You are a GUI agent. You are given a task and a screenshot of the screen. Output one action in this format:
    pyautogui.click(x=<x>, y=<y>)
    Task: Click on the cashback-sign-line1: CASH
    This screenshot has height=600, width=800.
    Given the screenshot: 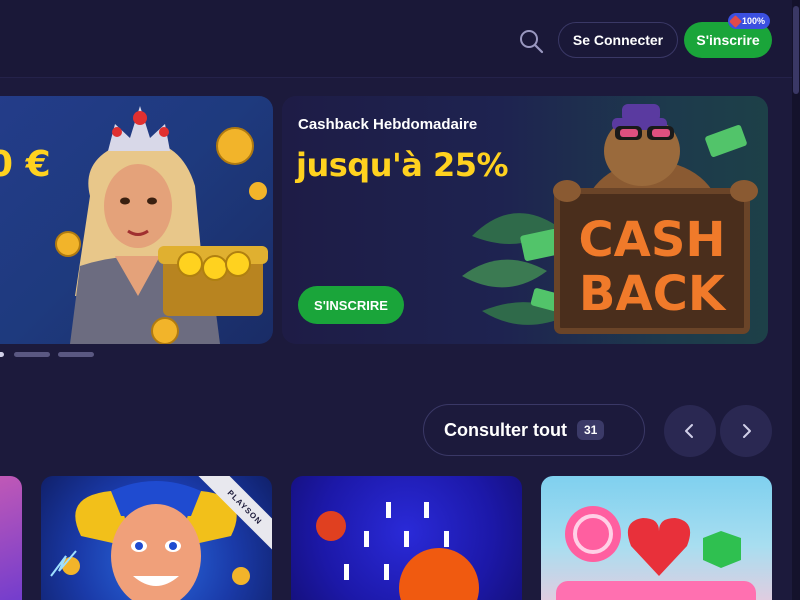 What is the action you would take?
    pyautogui.click(x=651, y=240)
    